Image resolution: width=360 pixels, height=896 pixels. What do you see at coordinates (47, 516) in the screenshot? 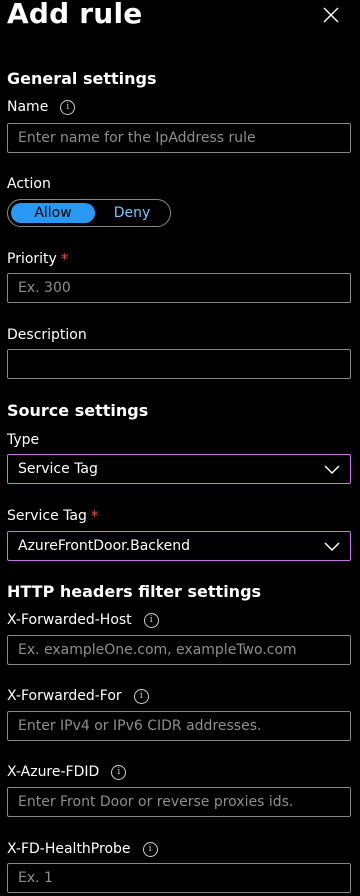
I see `service-tag-label: Service Tag` at bounding box center [47, 516].